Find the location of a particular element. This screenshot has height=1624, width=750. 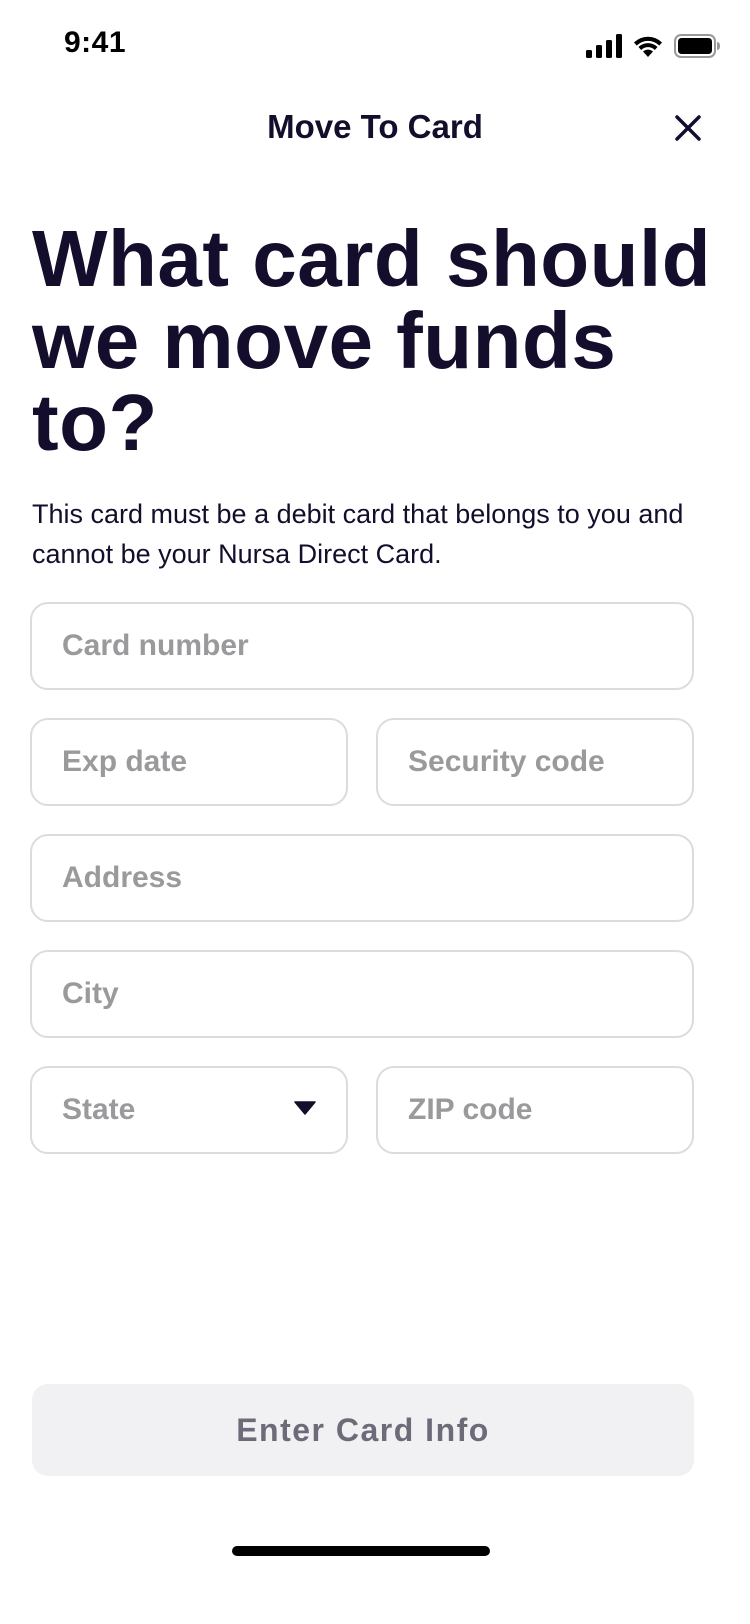

security-code-input is located at coordinates (535, 762).